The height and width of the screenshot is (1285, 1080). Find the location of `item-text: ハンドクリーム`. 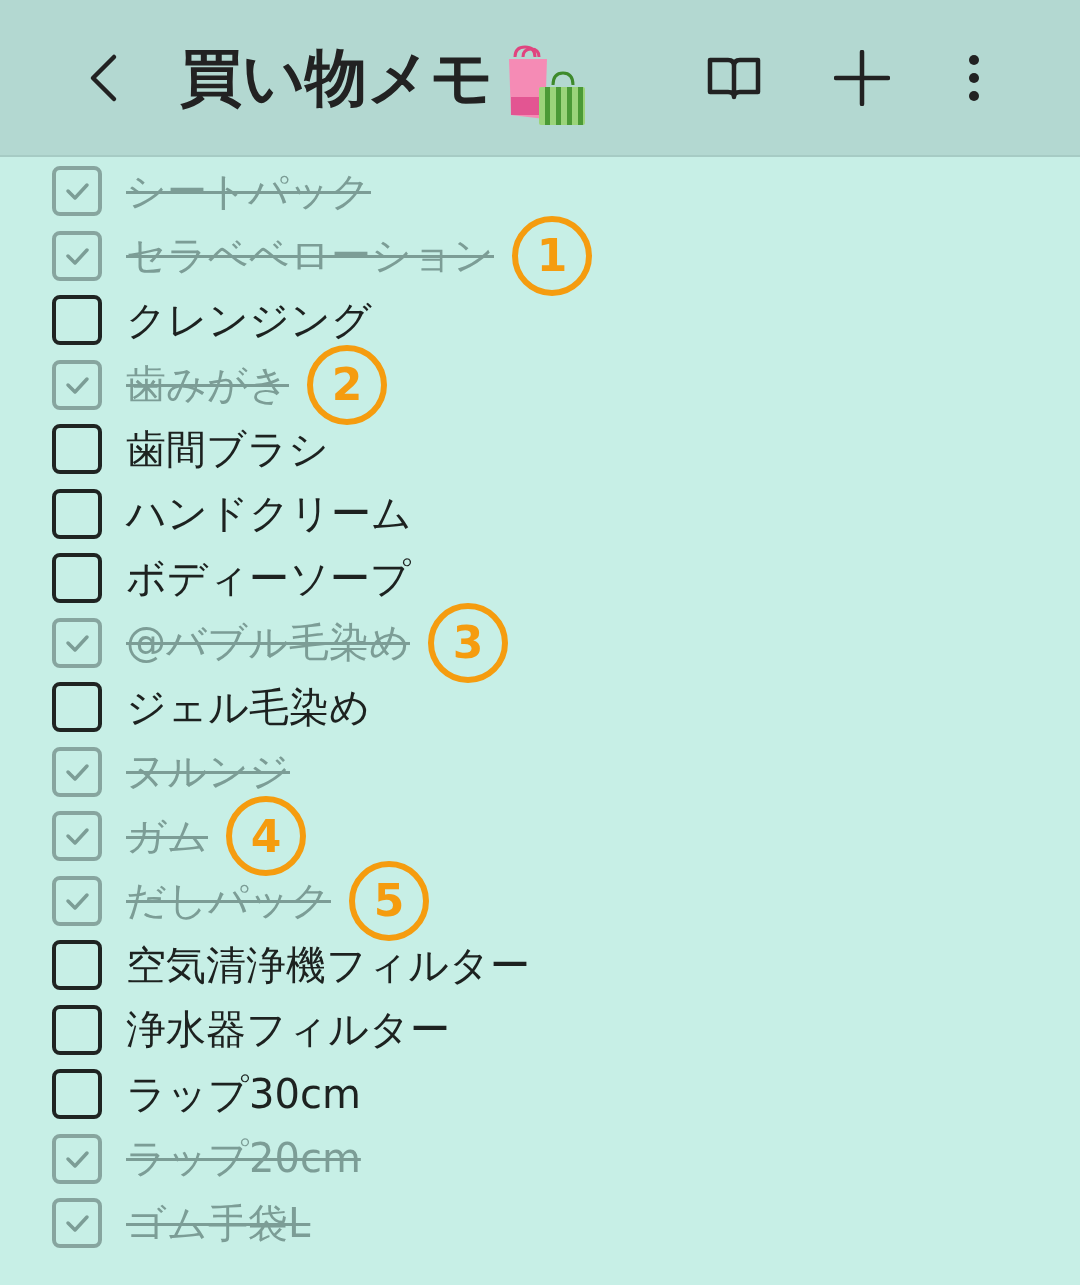

item-text: ハンドクリーム is located at coordinates (269, 514).